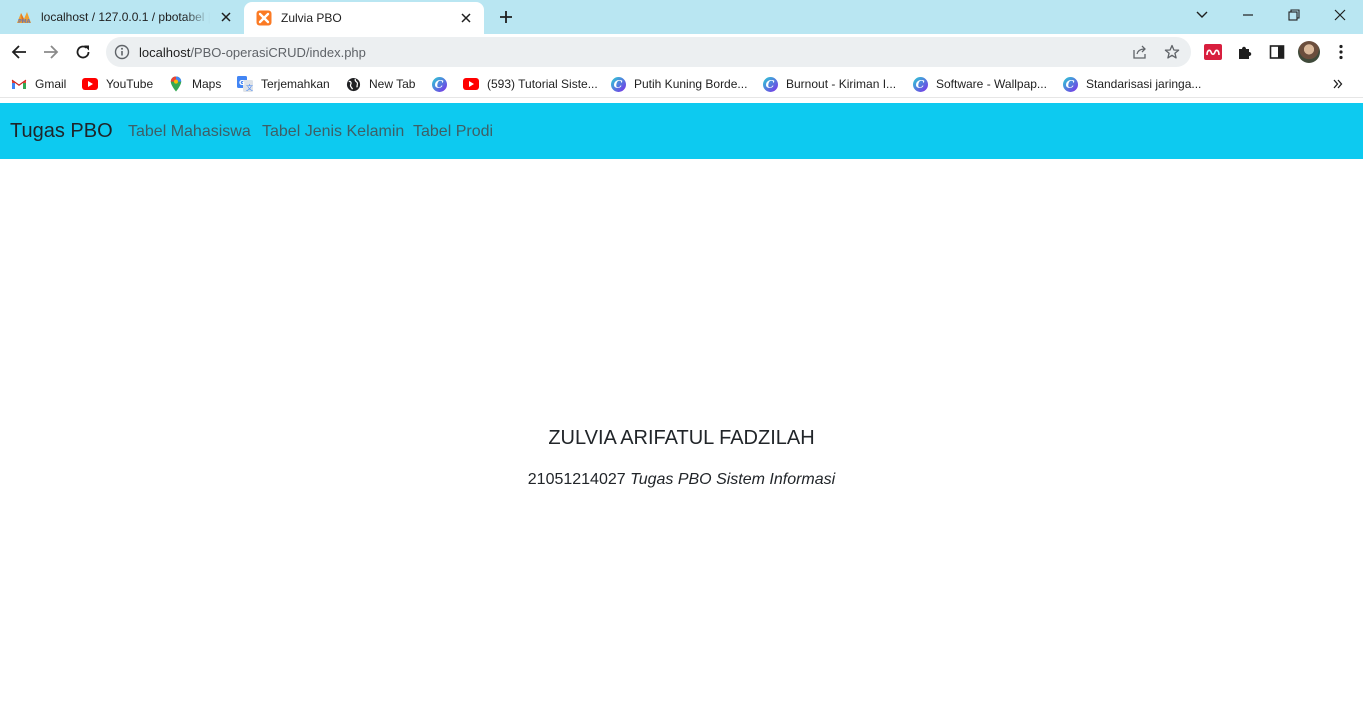 This screenshot has height=715, width=1363. What do you see at coordinates (1140, 52) in the screenshot?
I see `share-icon` at bounding box center [1140, 52].